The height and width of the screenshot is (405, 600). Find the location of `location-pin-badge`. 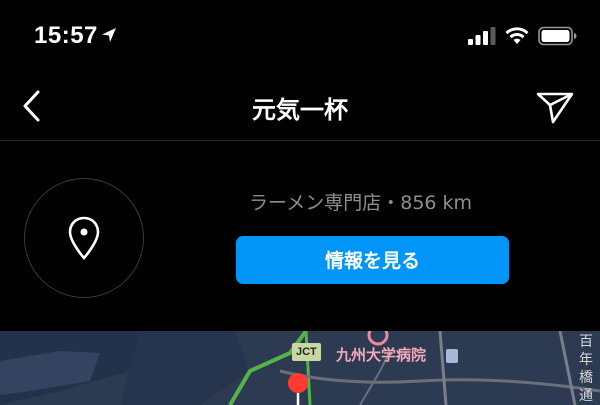

location-pin-badge is located at coordinates (84, 238).